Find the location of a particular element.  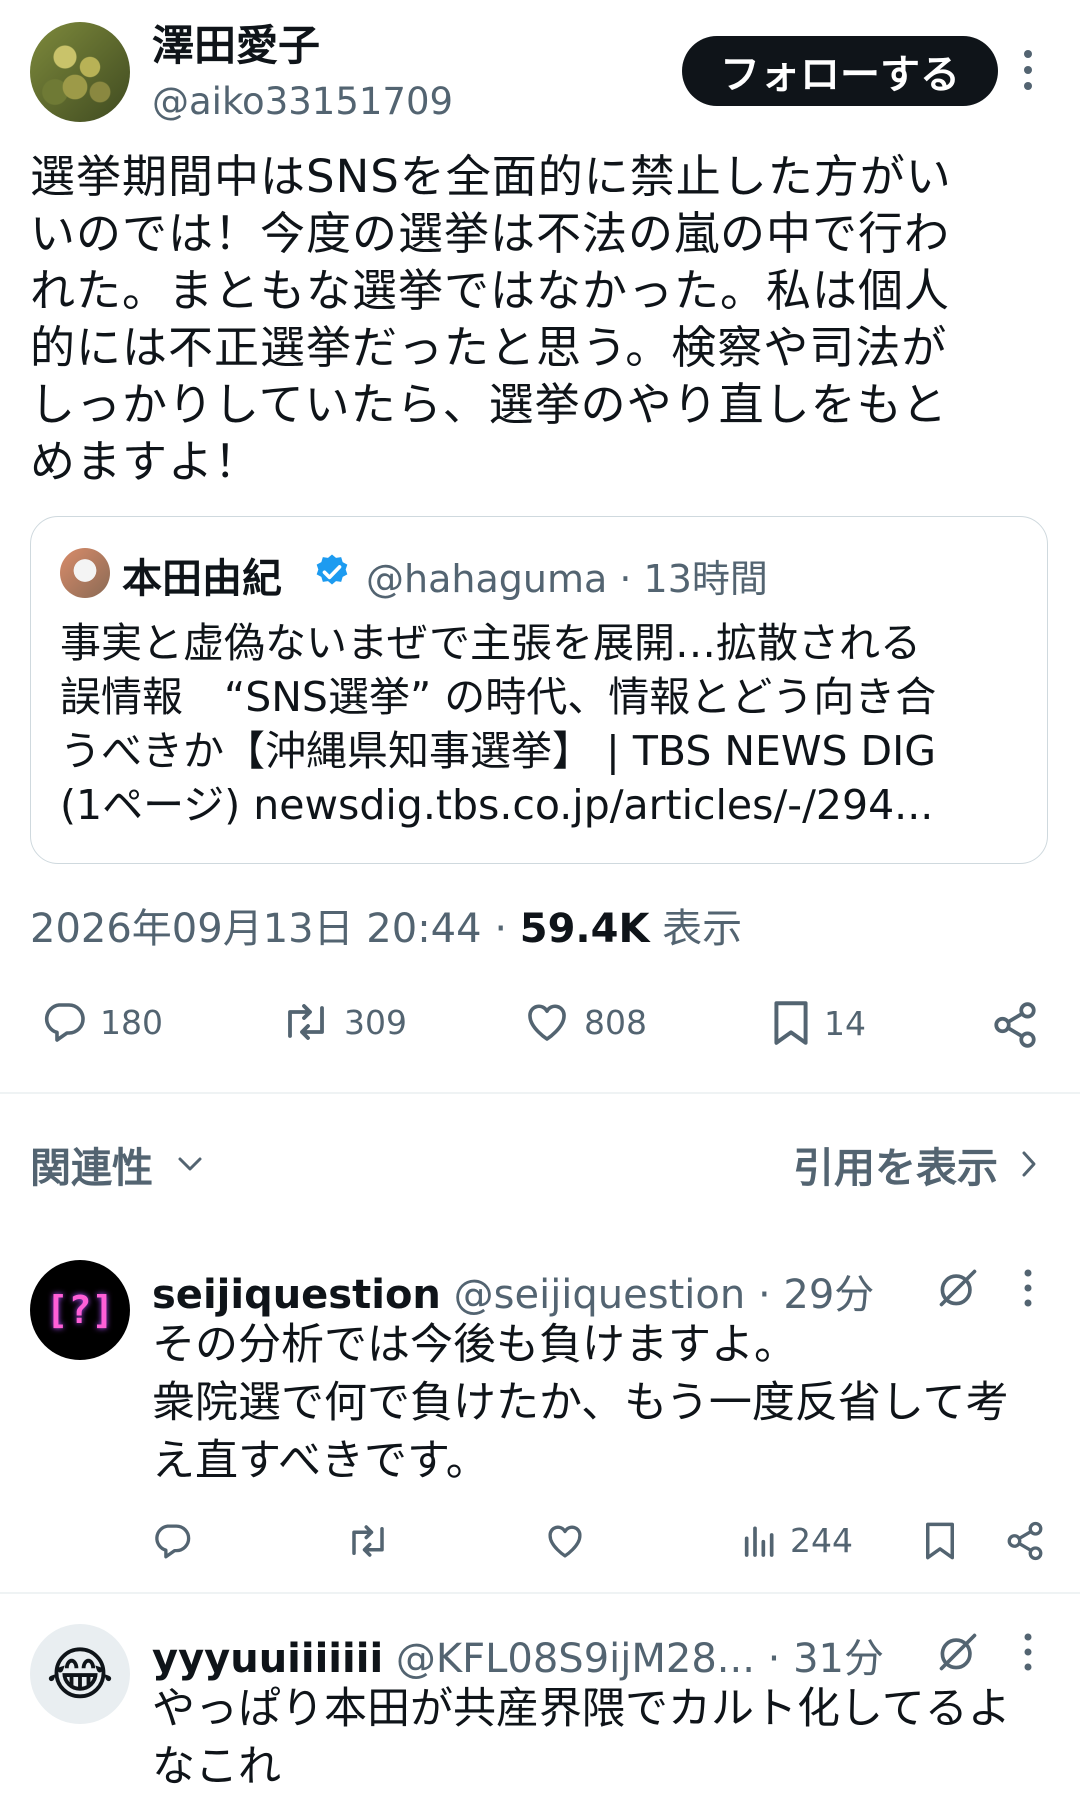

quoted-author-avatar is located at coordinates (85, 573).